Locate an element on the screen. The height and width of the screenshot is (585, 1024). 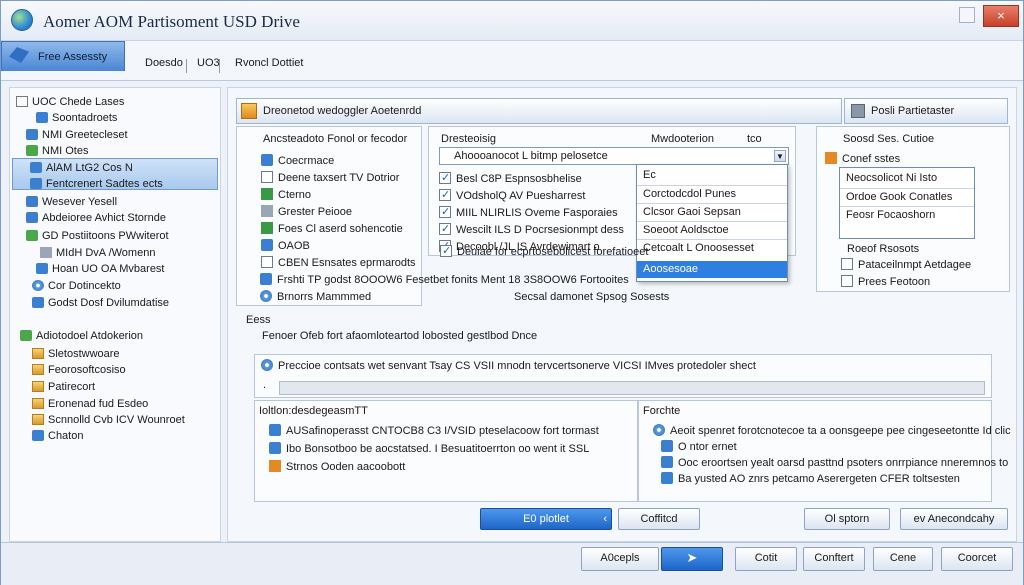
tree-item: Scnnolld Cvb ICV Wounroet is located at coordinates (108, 420).